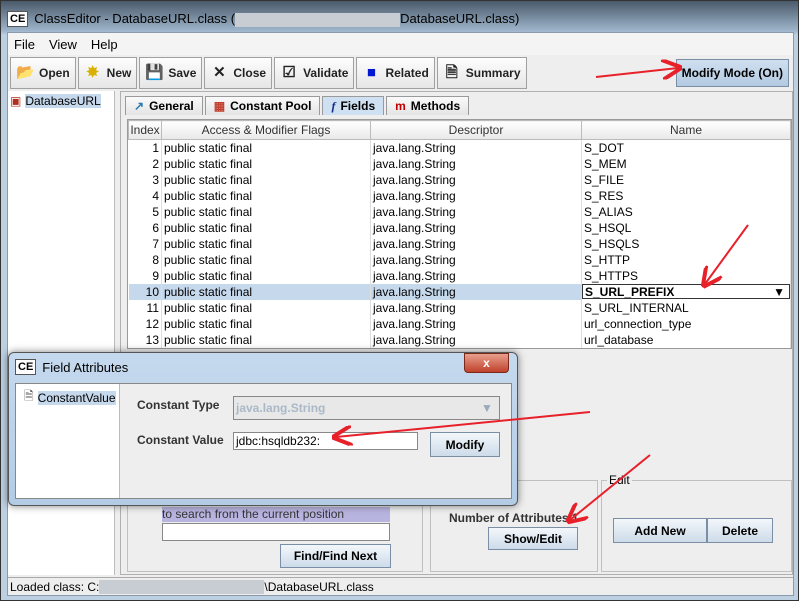  I want to click on cell-name: S_URL_PREFIX ▼, so click(686, 291).